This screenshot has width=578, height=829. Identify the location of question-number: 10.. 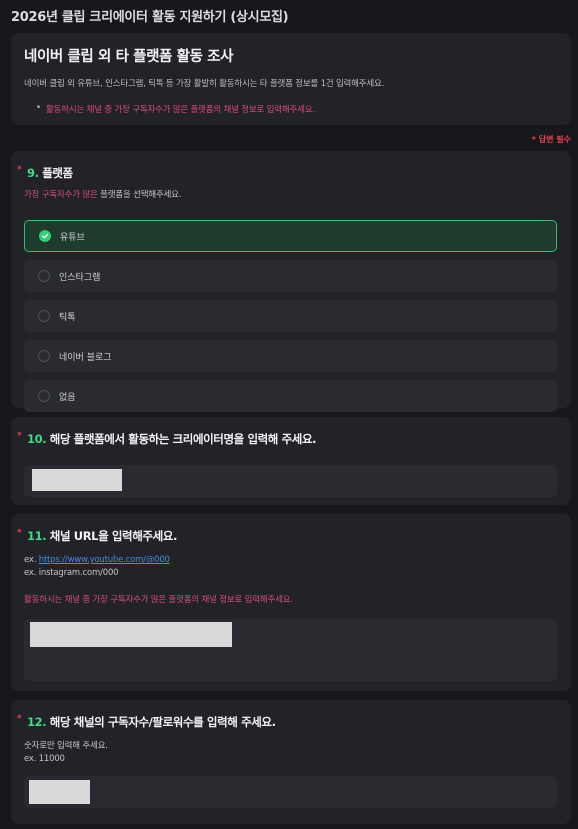
(37, 439).